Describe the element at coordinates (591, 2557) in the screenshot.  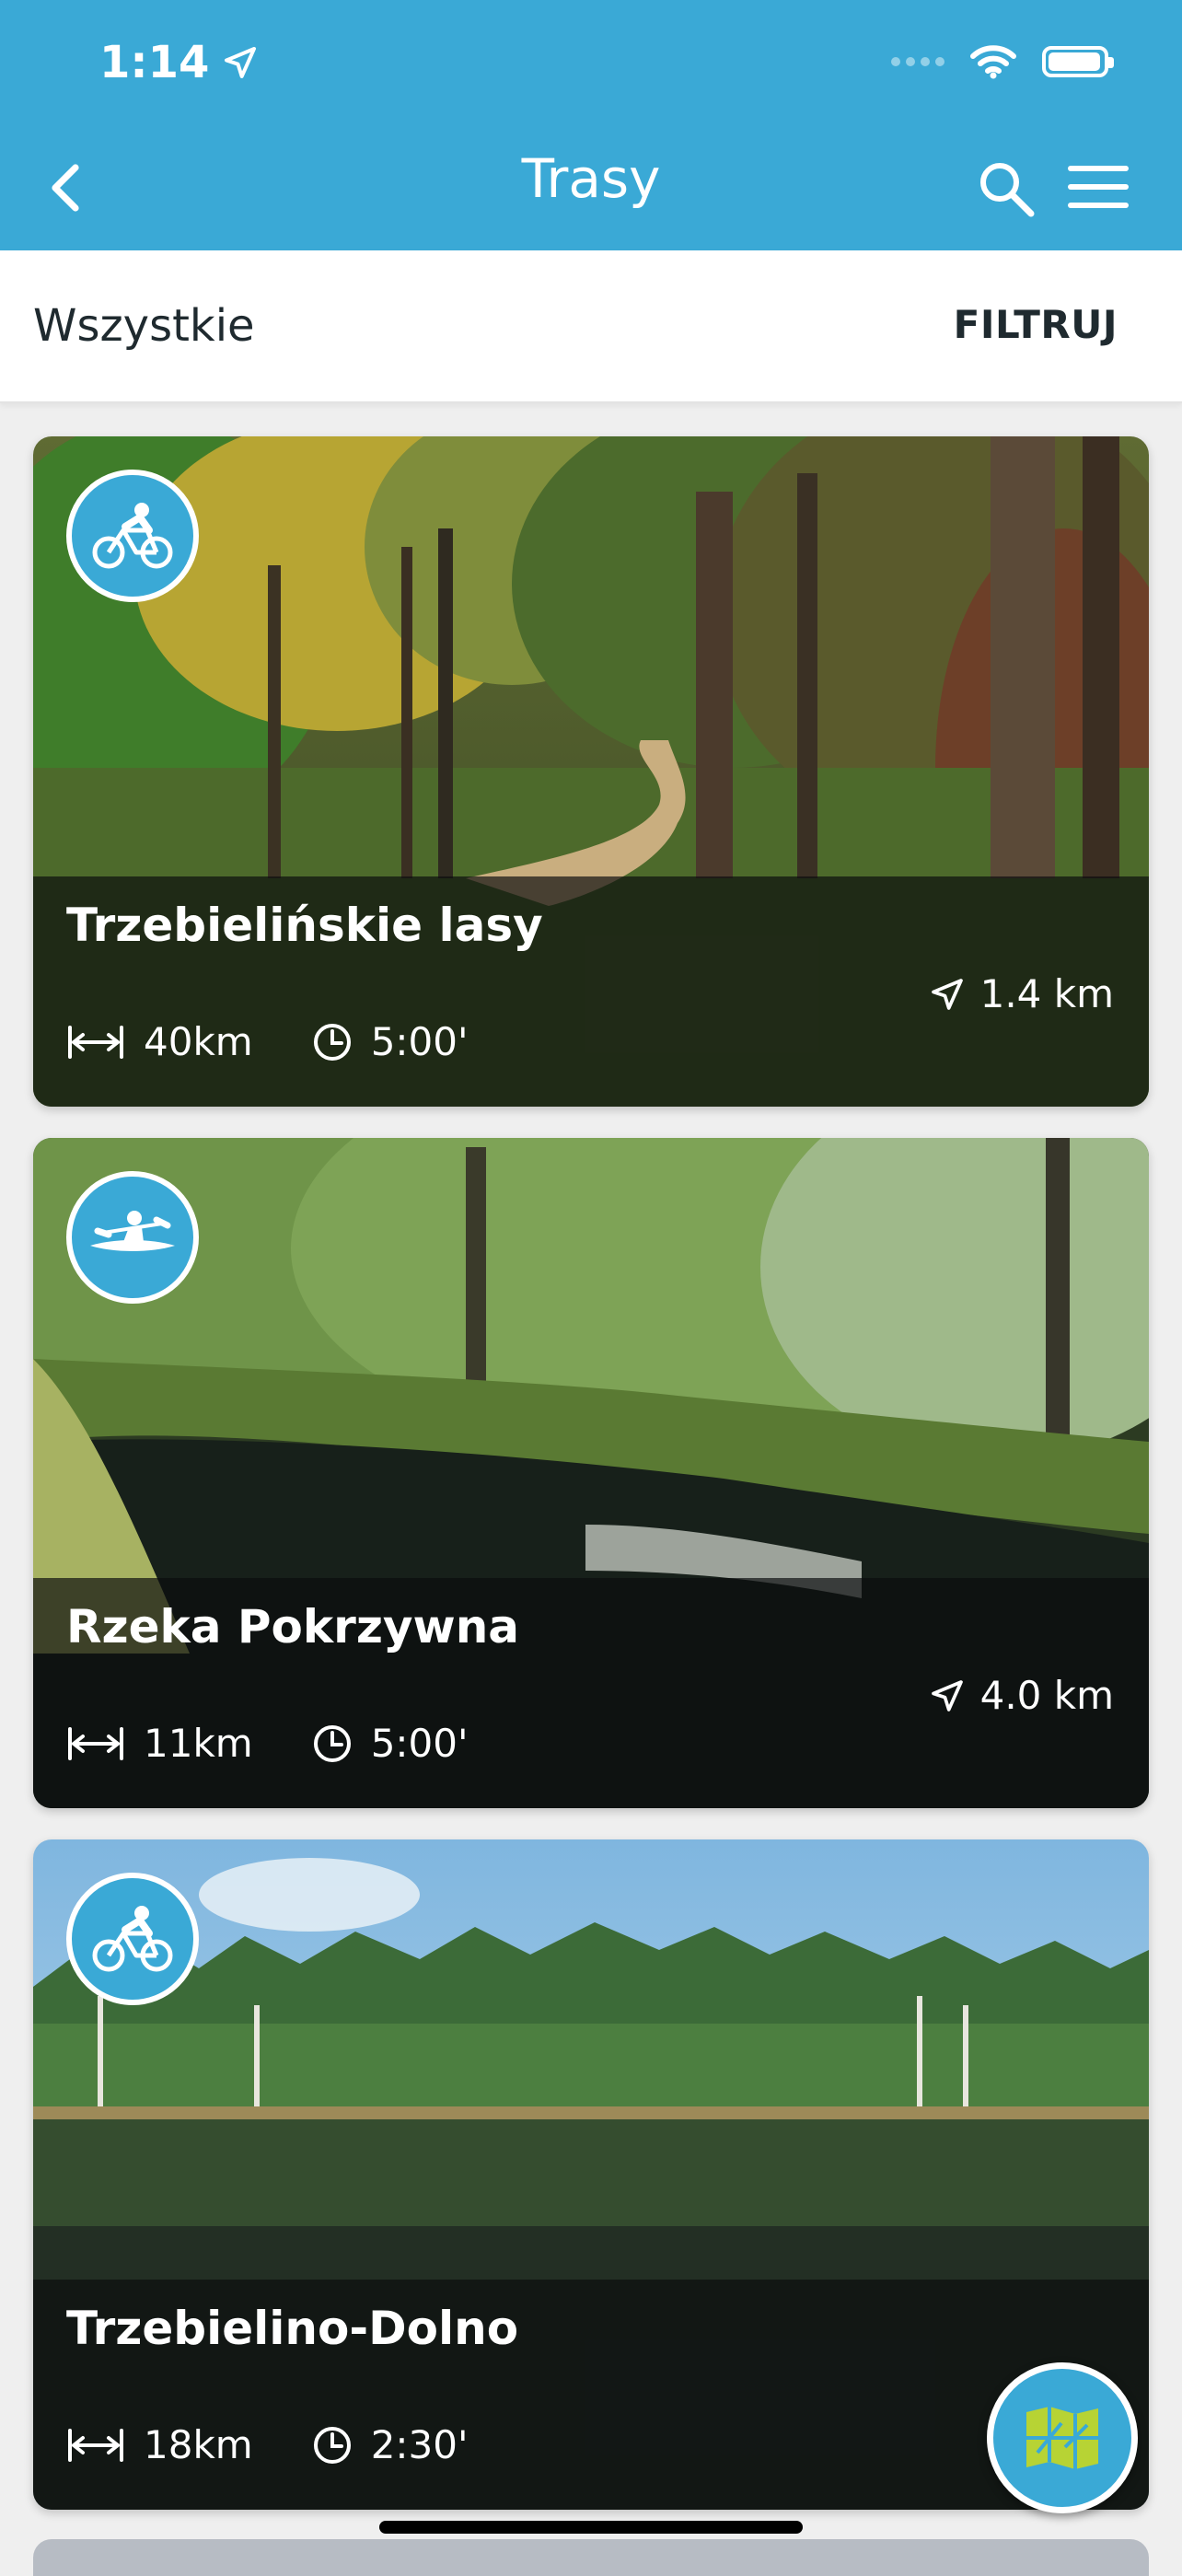
I see `route-card-partial` at that location.